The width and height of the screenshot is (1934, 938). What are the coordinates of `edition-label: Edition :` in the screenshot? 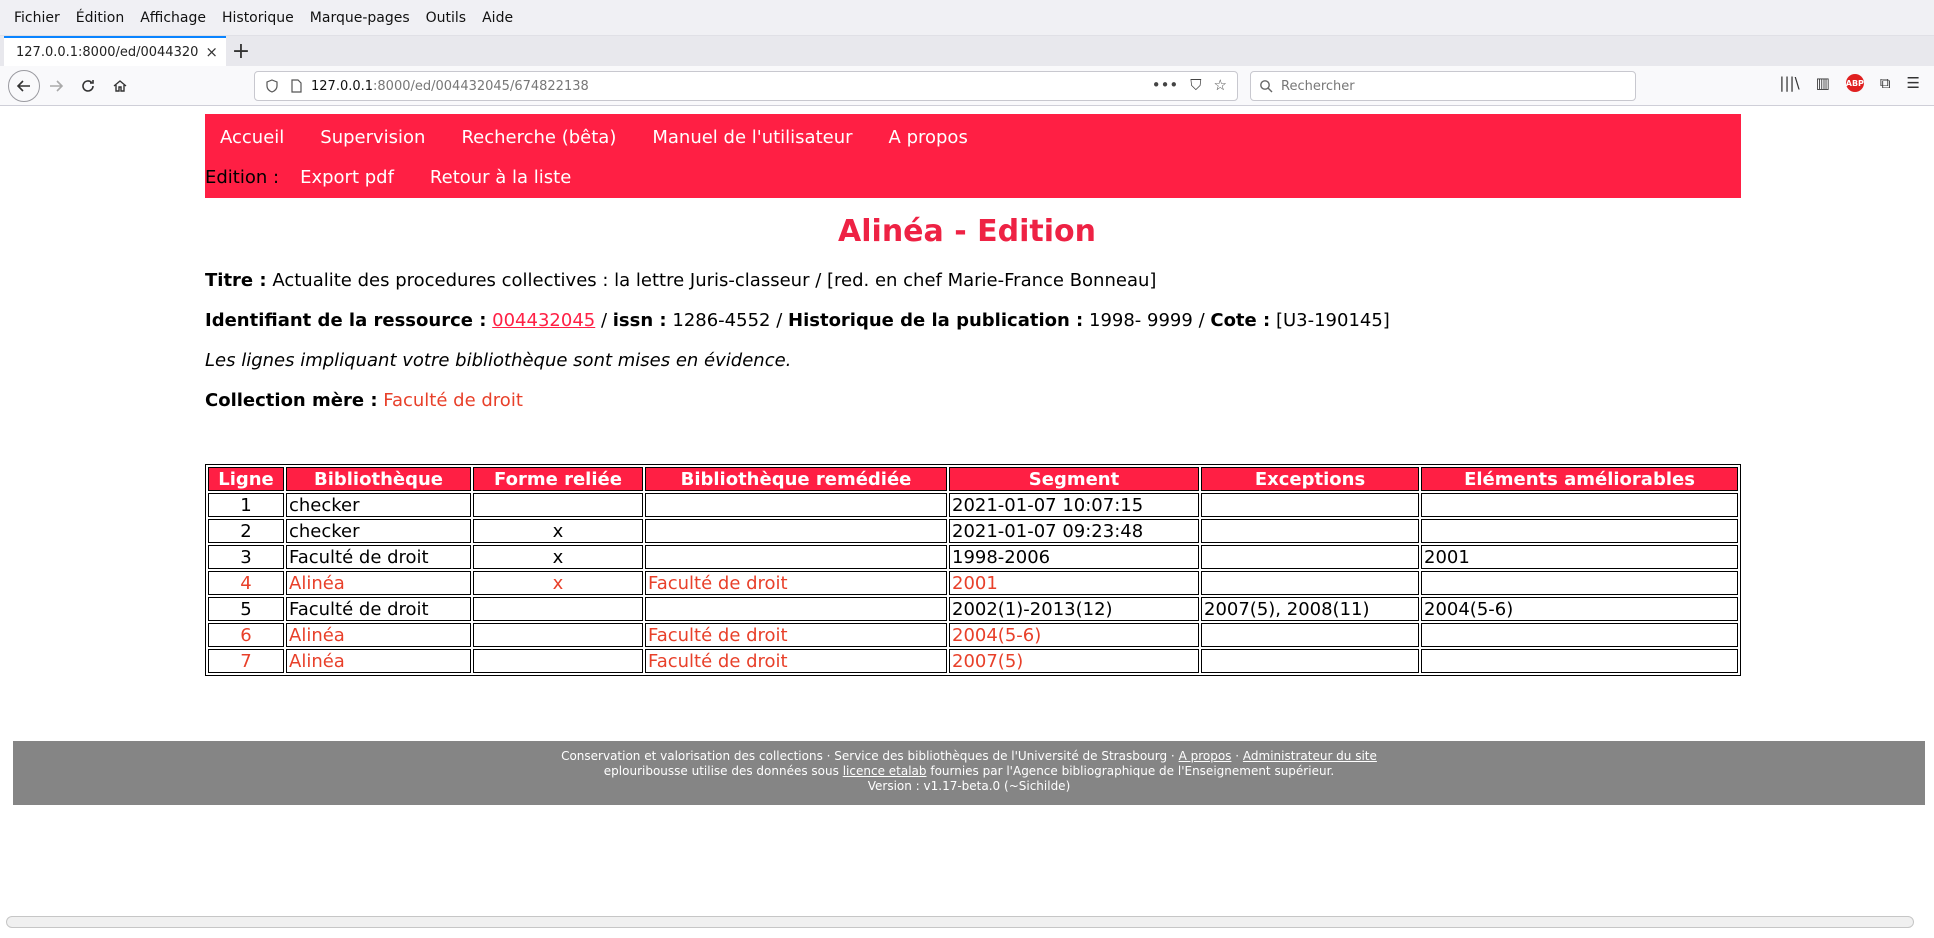 It's located at (242, 177).